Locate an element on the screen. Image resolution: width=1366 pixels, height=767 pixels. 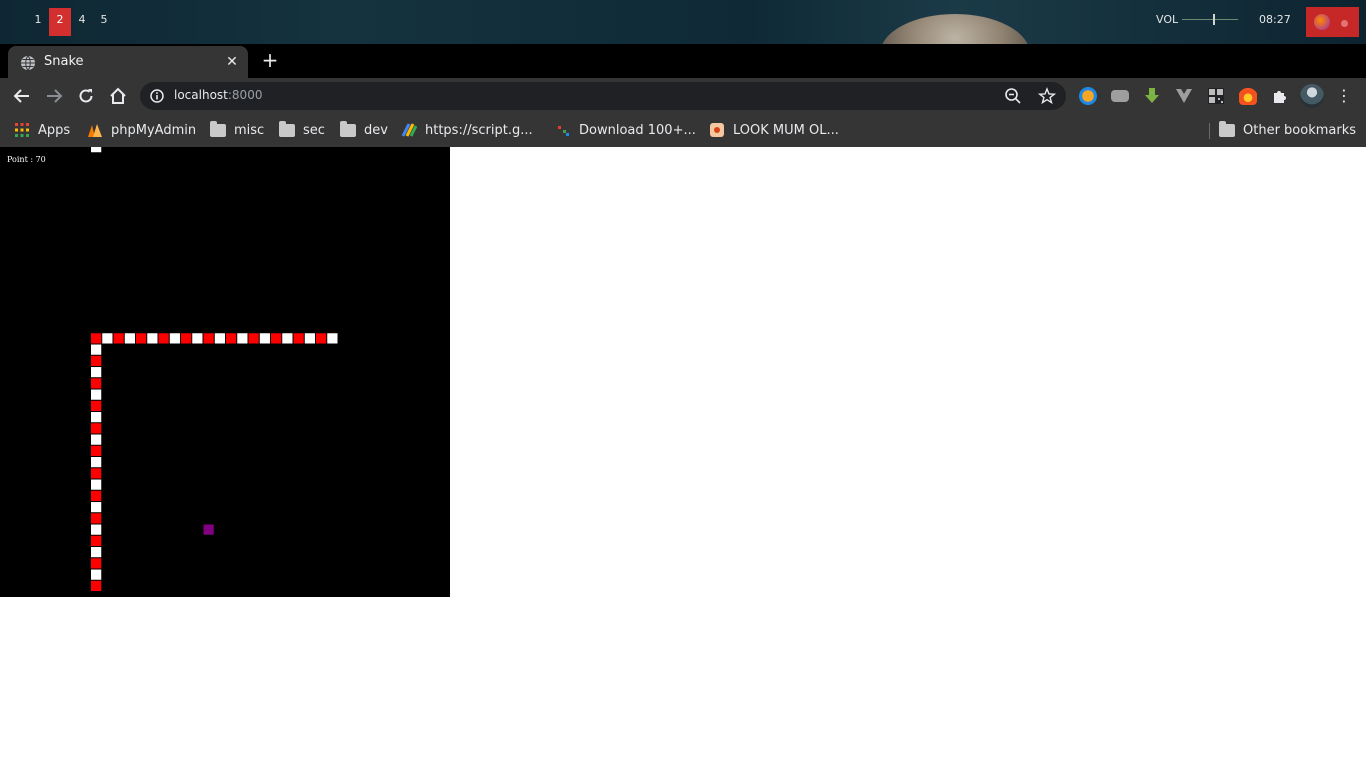
score-text: Point : 70 is located at coordinates (26, 159).